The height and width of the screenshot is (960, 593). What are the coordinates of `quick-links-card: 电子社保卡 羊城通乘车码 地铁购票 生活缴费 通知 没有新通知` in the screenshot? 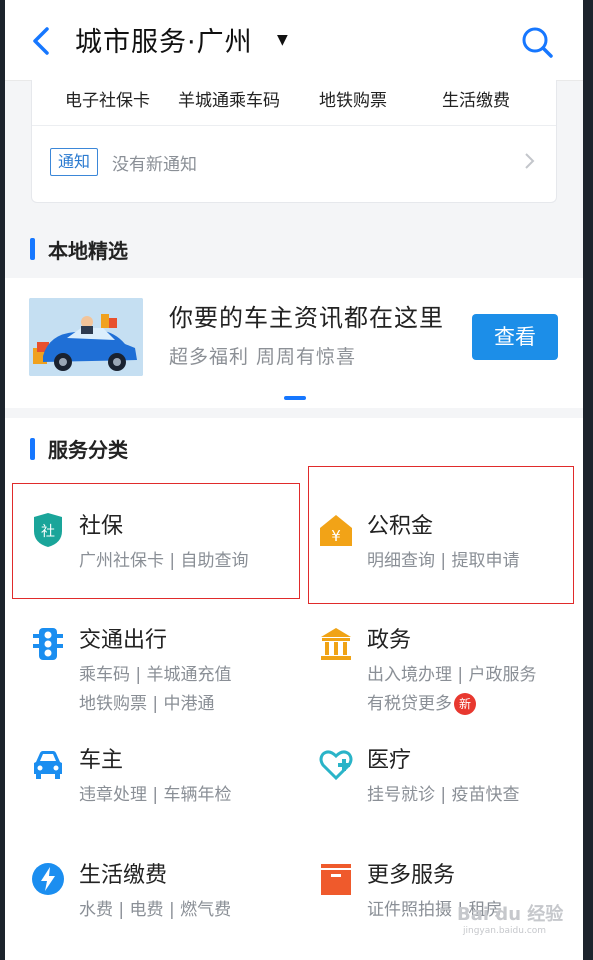 It's located at (294, 141).